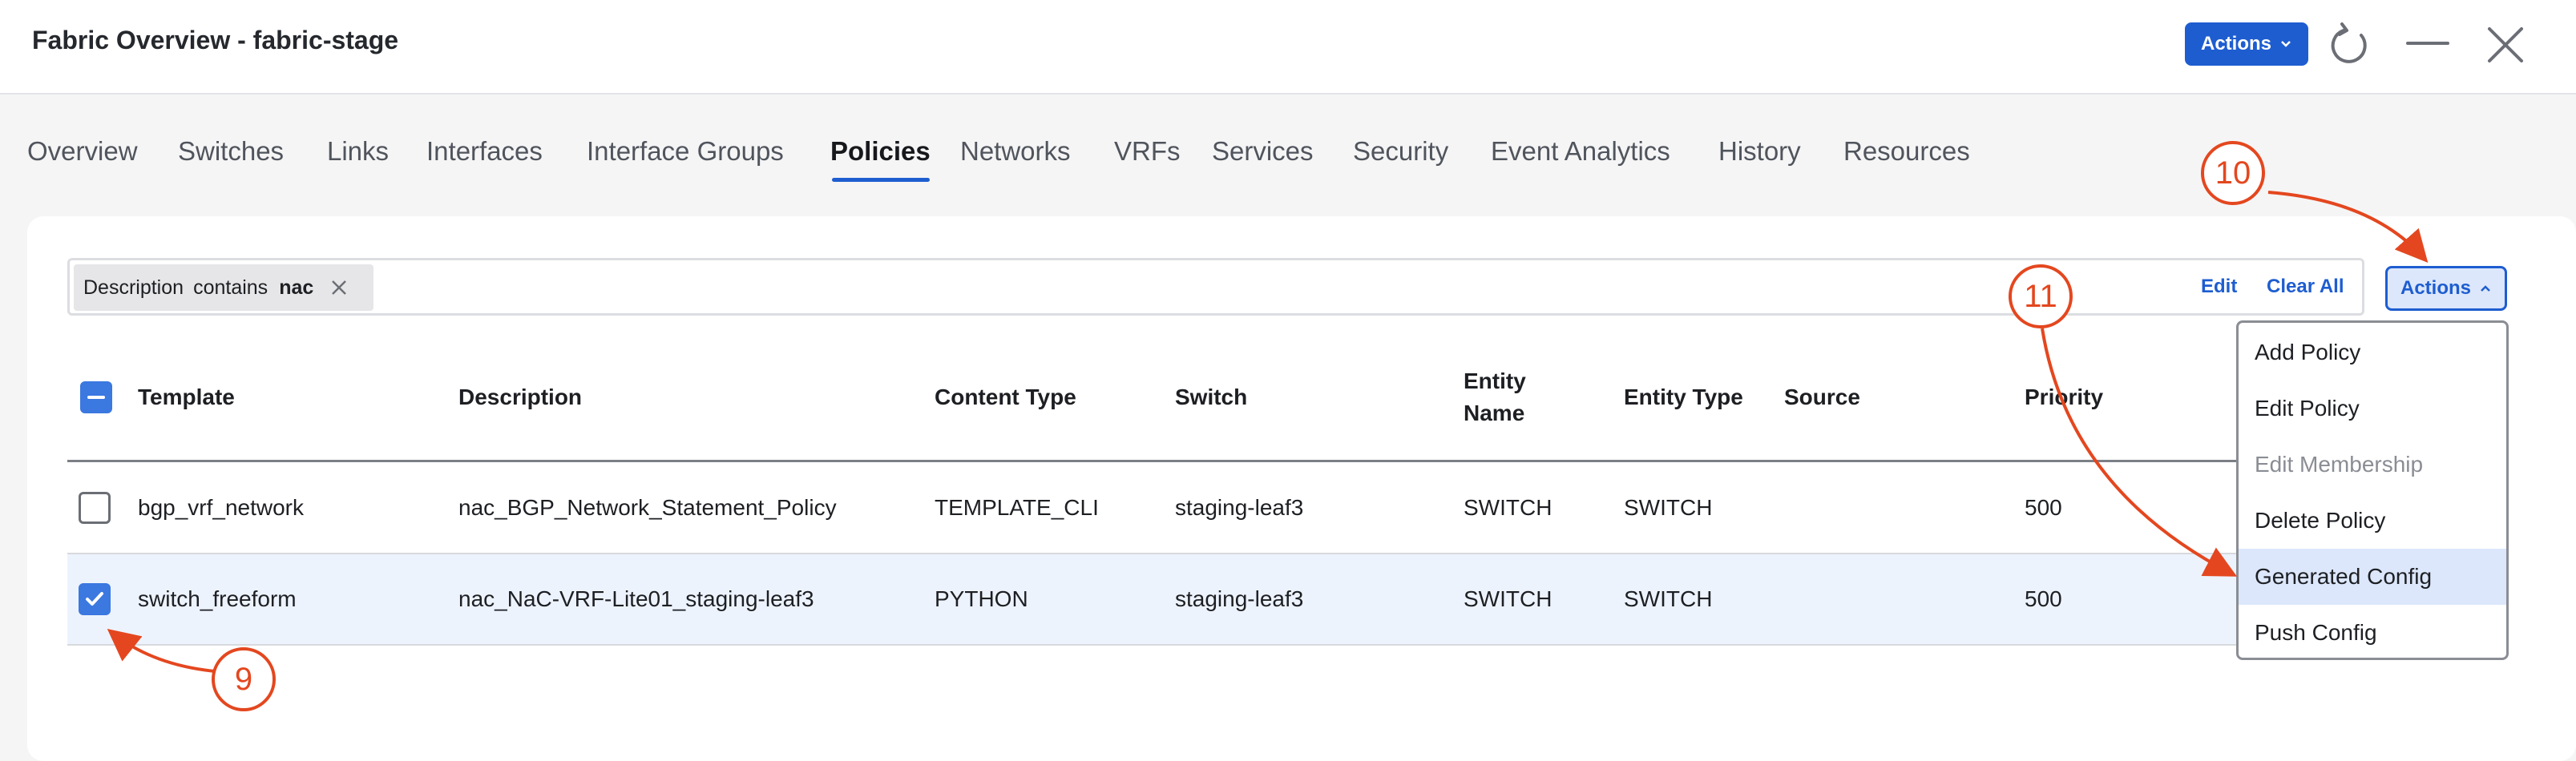 The height and width of the screenshot is (761, 2576). What do you see at coordinates (2286, 44) in the screenshot?
I see `chevron-down-icon` at bounding box center [2286, 44].